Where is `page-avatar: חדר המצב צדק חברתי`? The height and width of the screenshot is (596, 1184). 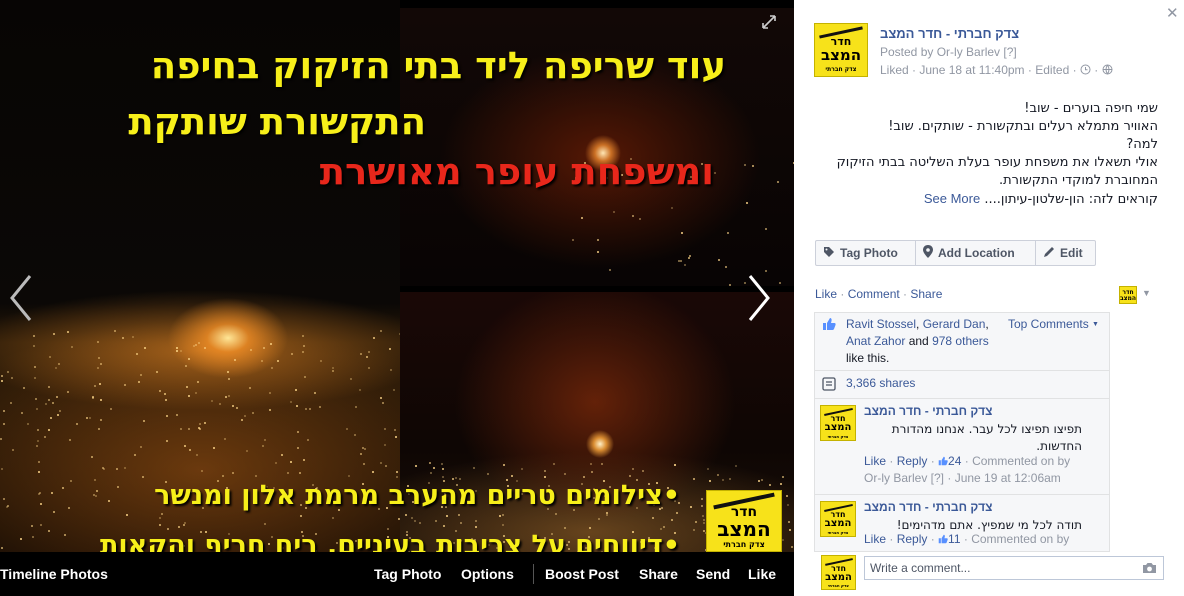
page-avatar: חדר המצב צדק חברתי is located at coordinates (841, 50).